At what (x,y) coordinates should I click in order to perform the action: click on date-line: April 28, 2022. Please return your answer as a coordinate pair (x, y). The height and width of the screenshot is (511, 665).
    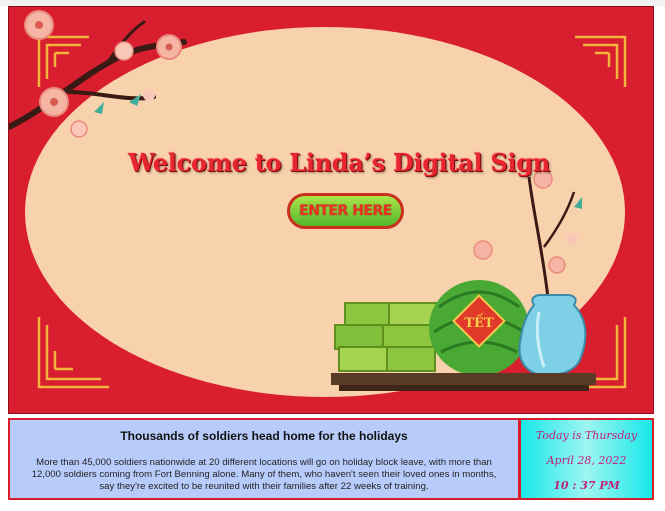
    Looking at the image, I should click on (586, 460).